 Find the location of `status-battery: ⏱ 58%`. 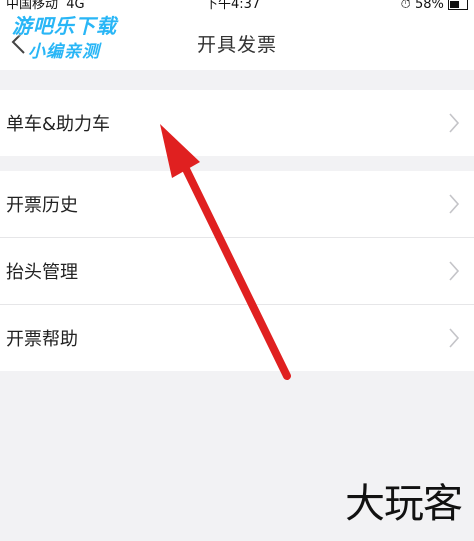

status-battery: ⏱ 58% is located at coordinates (434, 5).